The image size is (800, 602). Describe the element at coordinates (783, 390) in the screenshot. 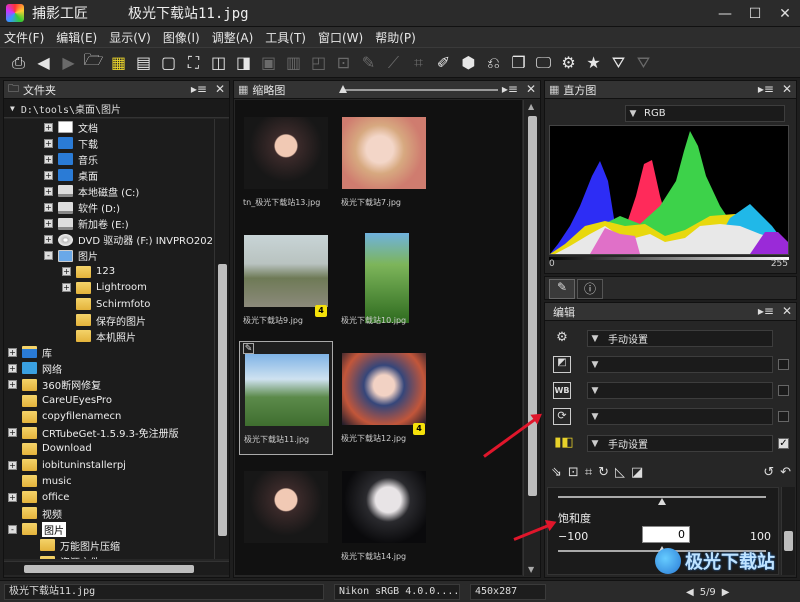

I see `white-balance-checkbox` at that location.